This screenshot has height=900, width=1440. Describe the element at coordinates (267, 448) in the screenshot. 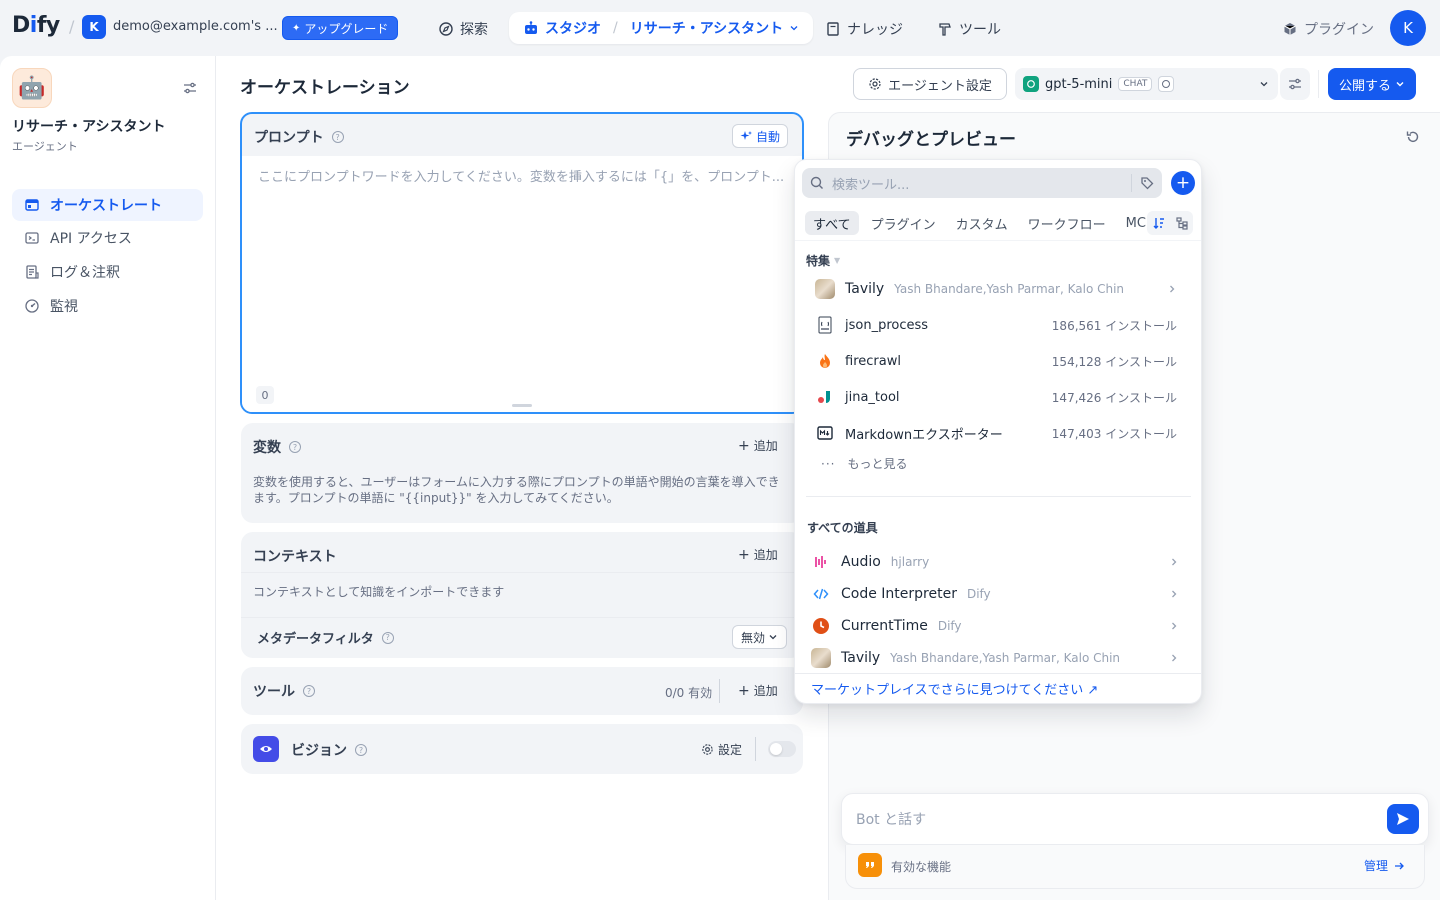

I see `variables-title: 変数` at that location.